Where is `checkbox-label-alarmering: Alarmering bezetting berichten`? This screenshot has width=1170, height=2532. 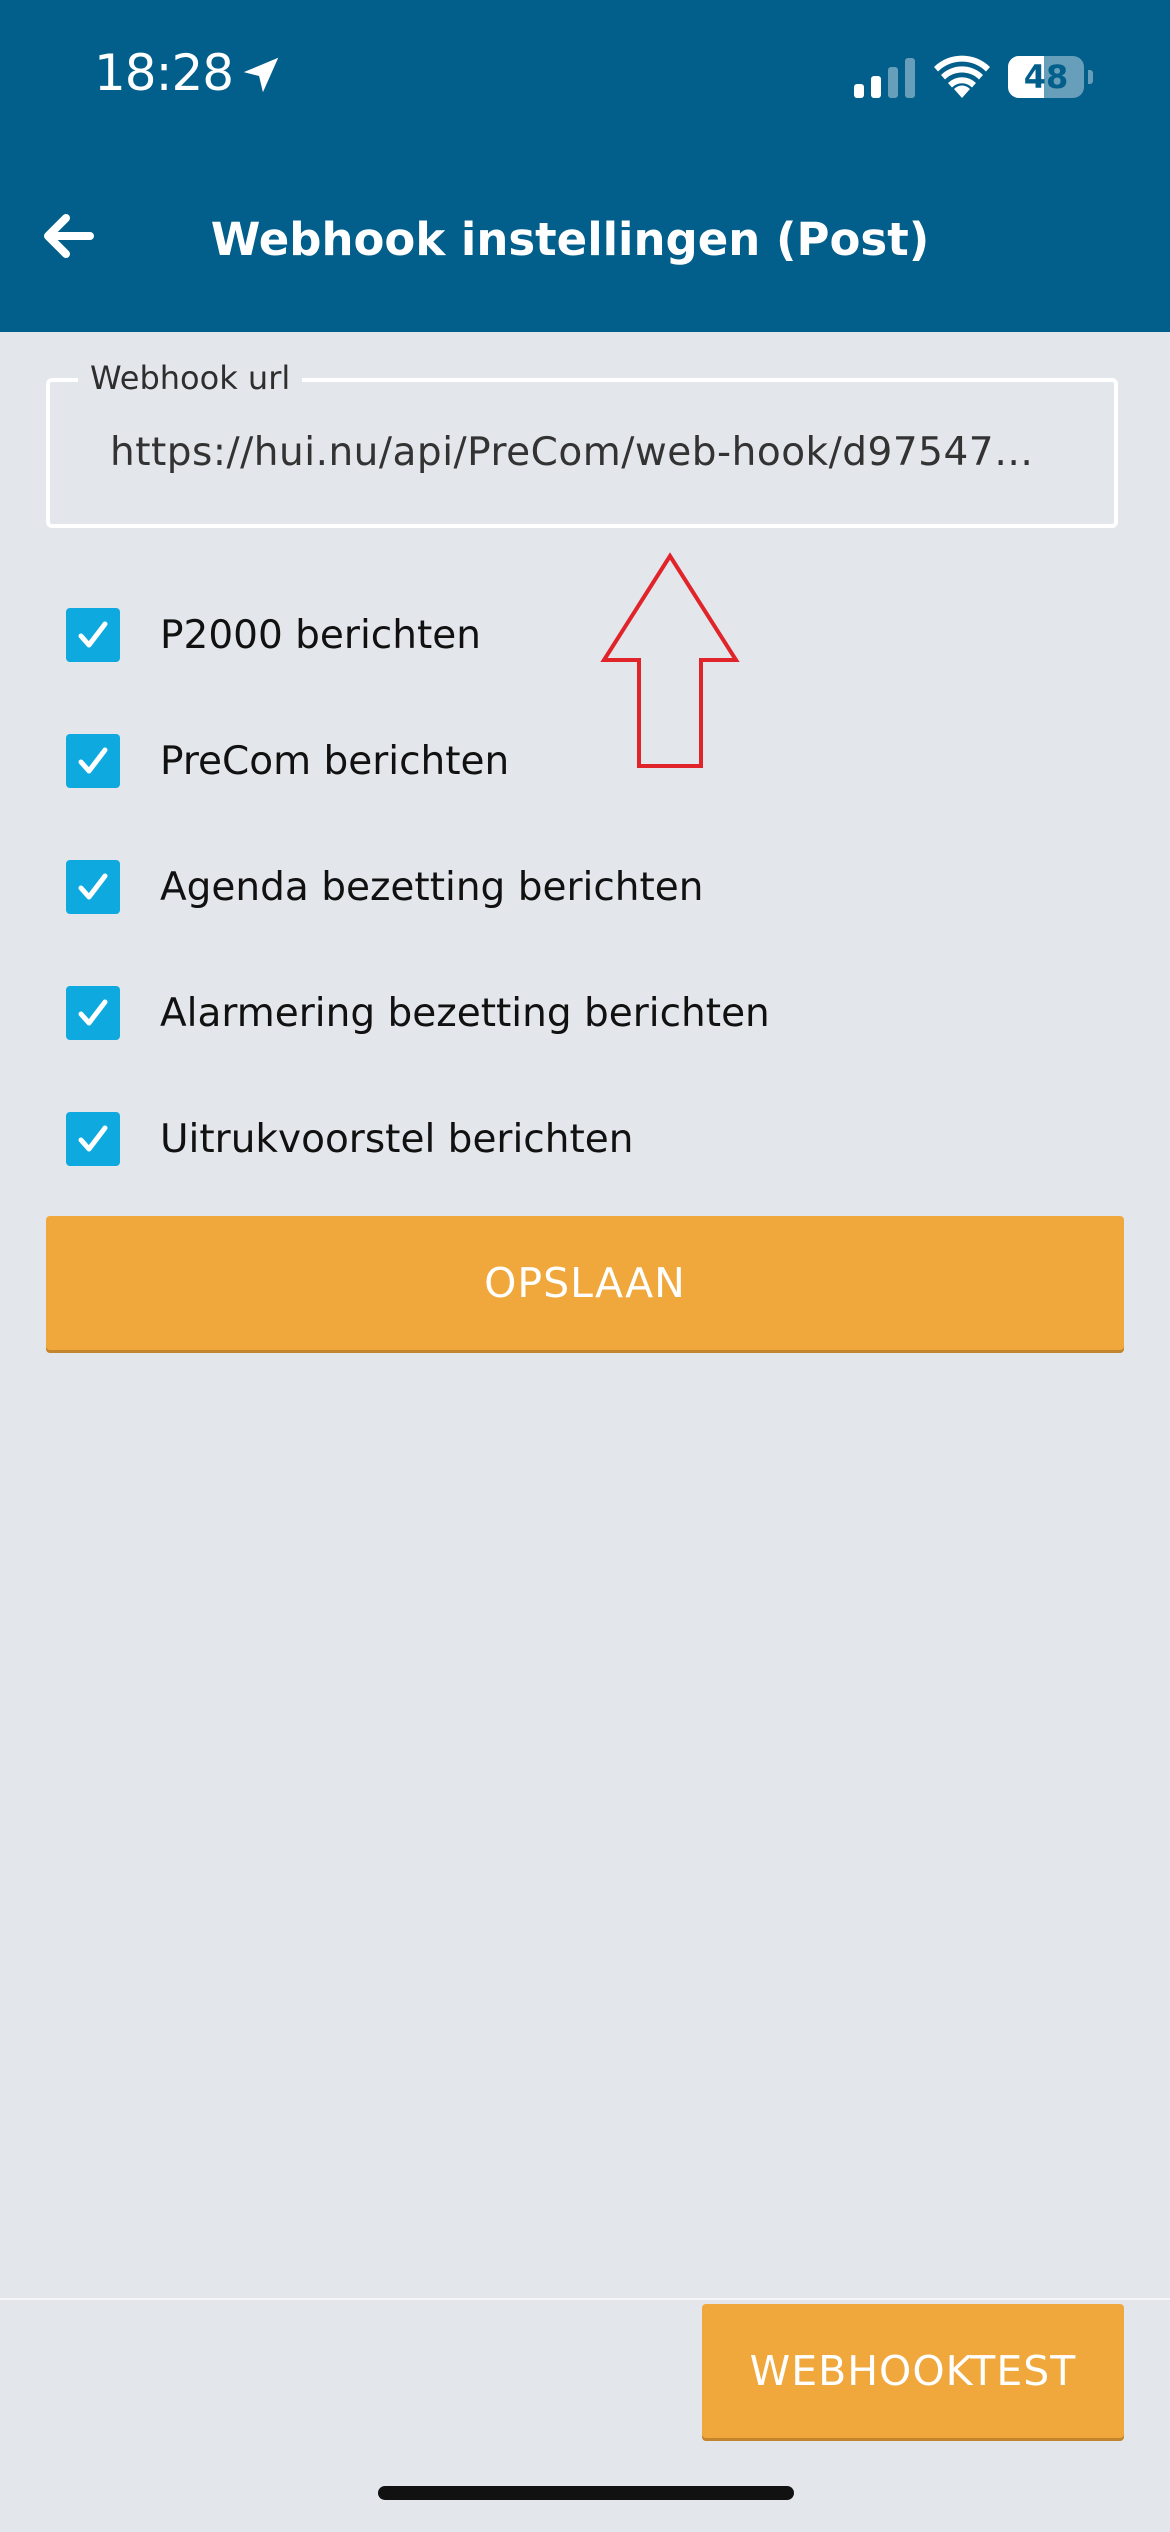
checkbox-label-alarmering: Alarmering bezetting berichten is located at coordinates (465, 1013).